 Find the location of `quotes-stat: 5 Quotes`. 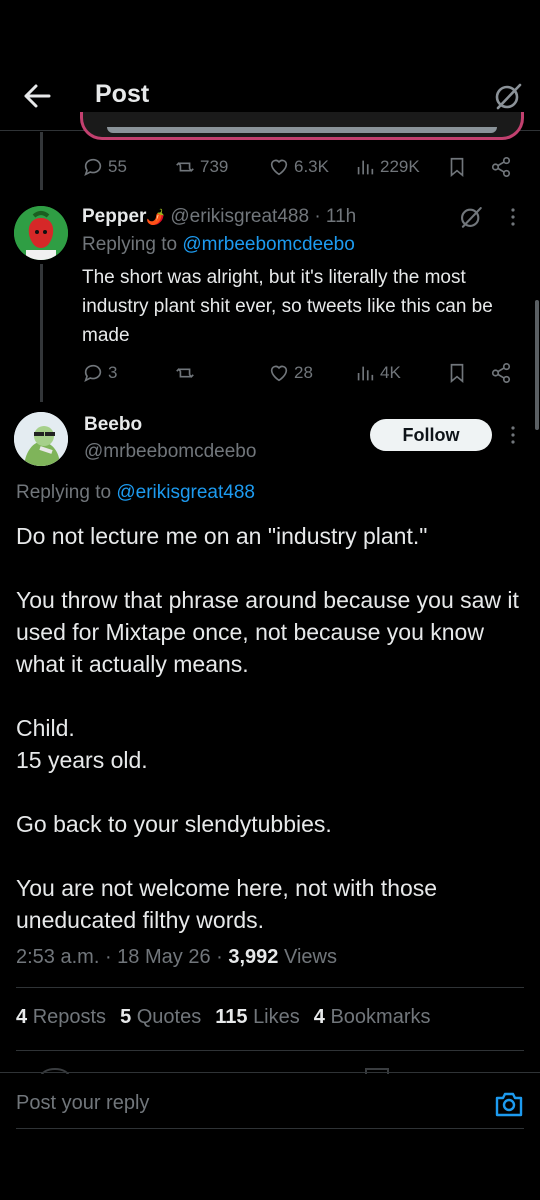

quotes-stat: 5 Quotes is located at coordinates (160, 1017).